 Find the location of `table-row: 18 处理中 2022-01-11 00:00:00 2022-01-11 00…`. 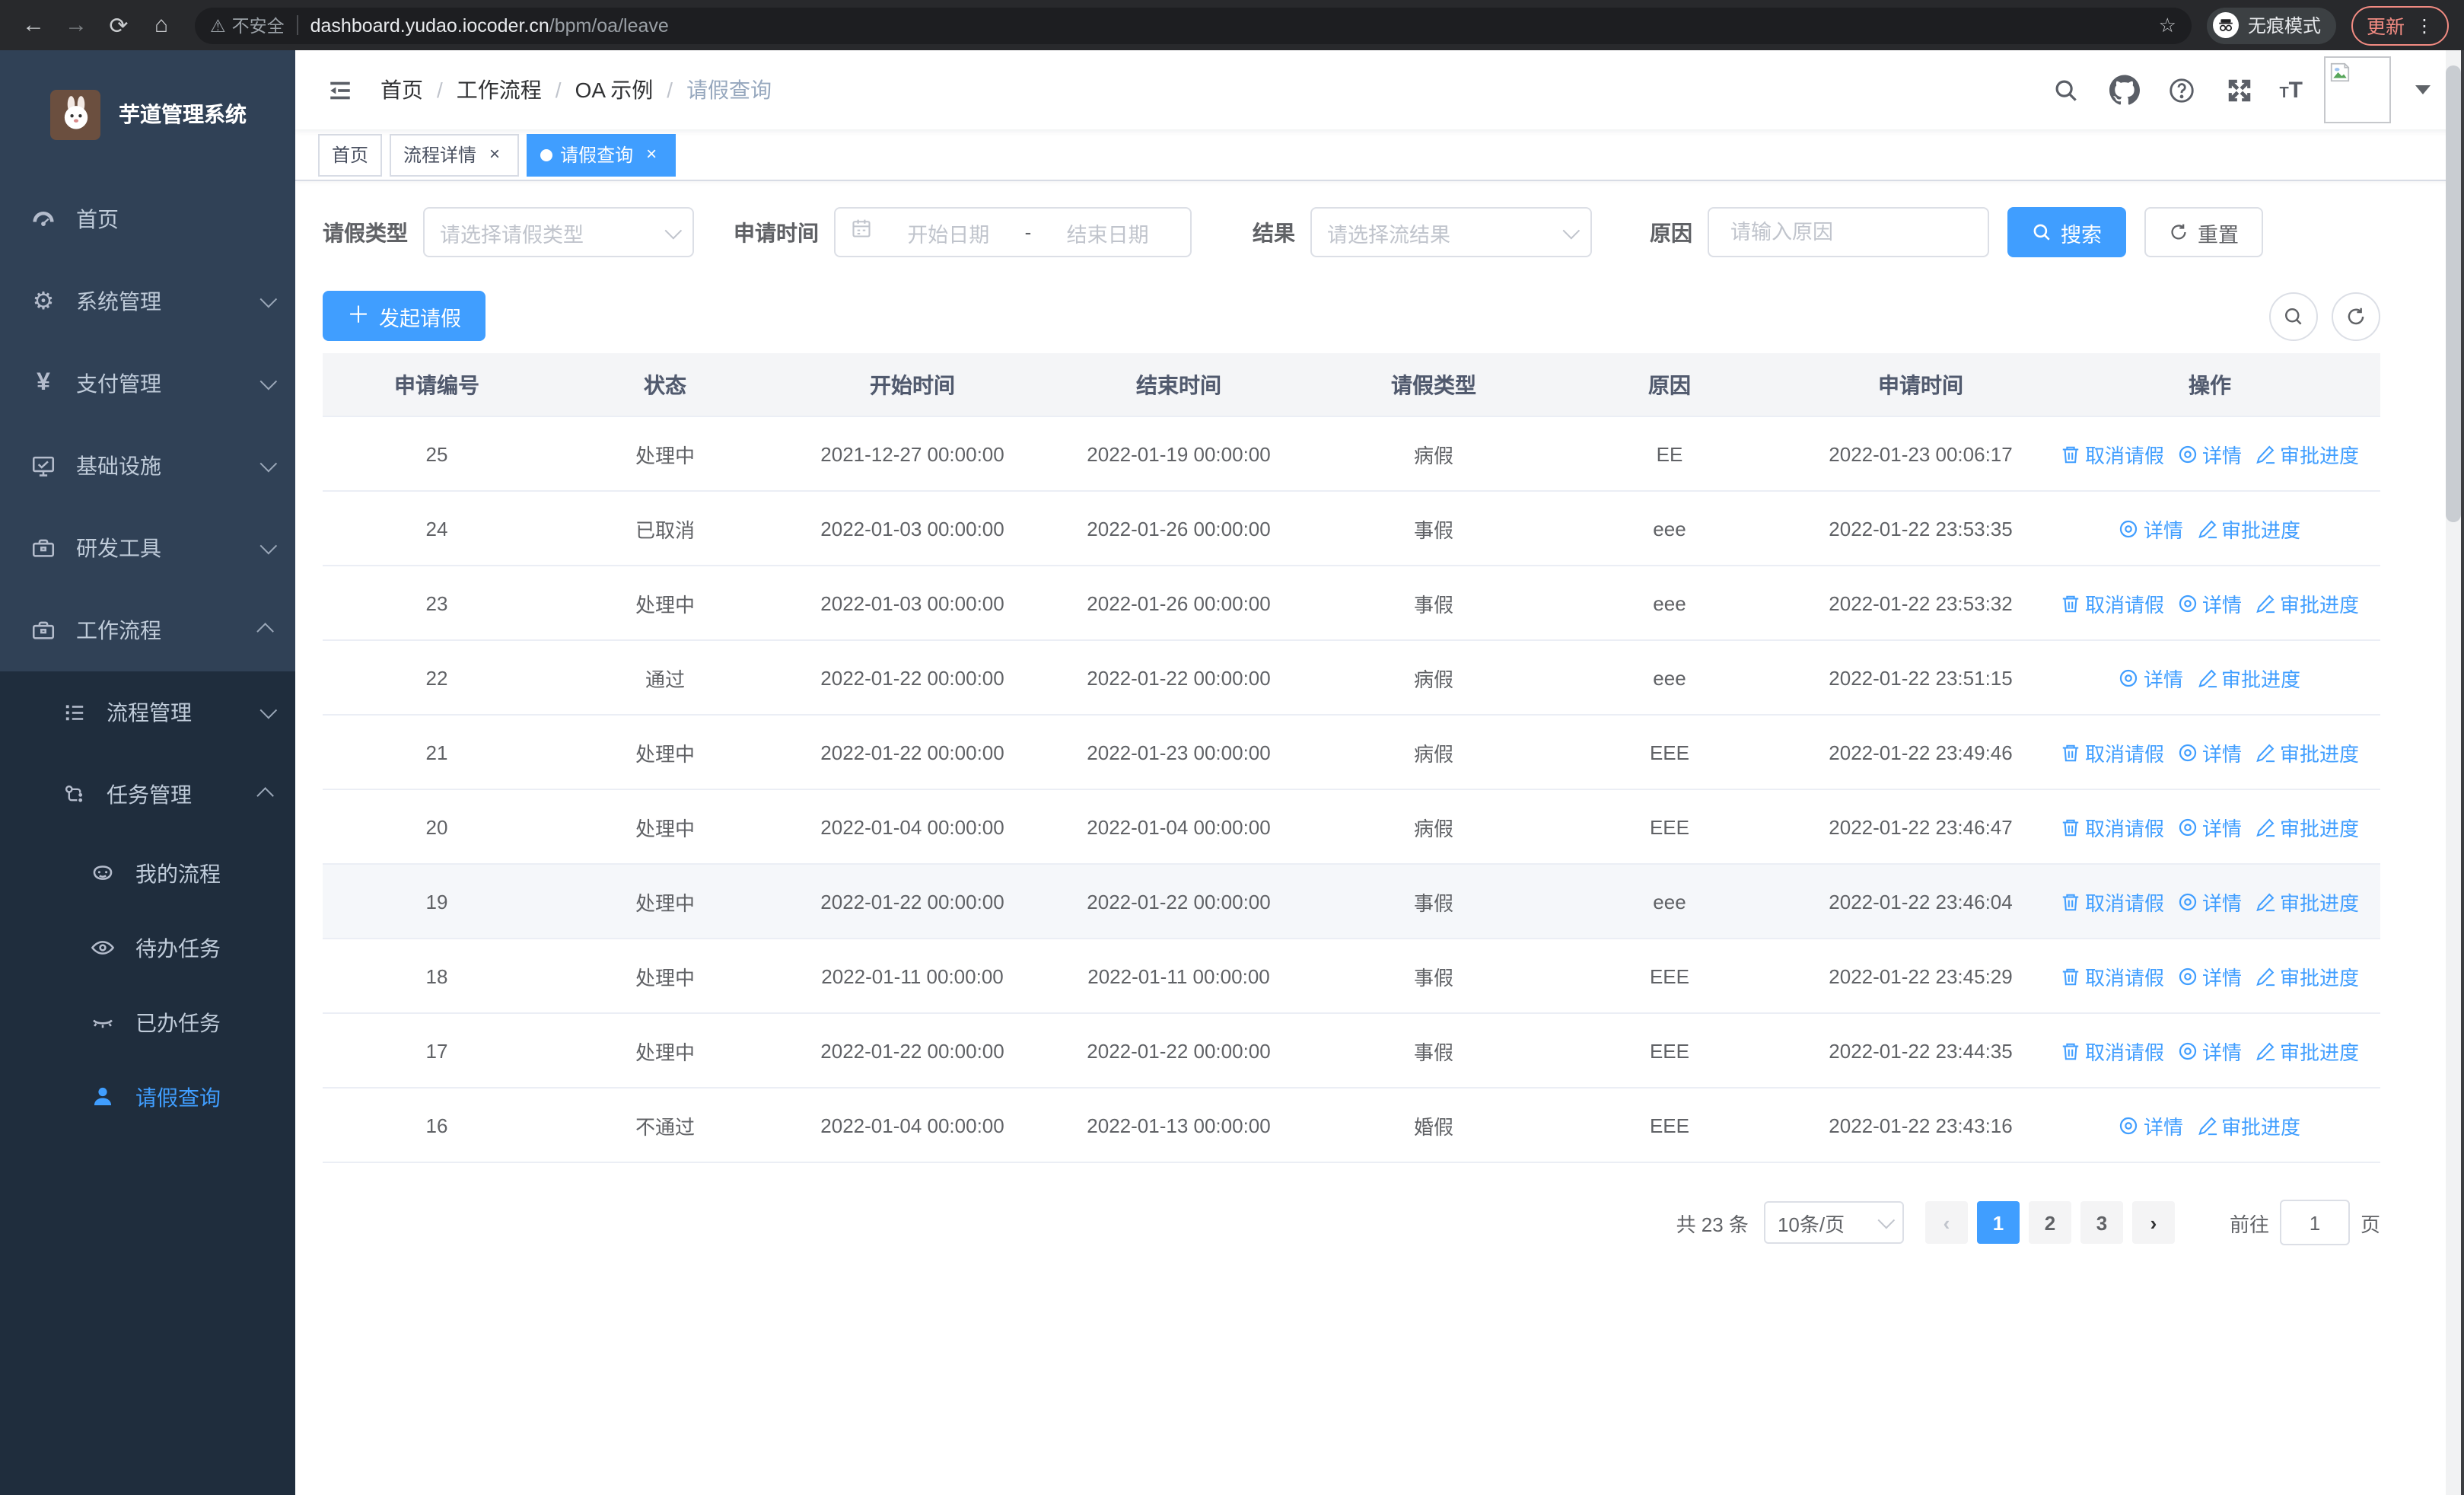

table-row: 18 处理中 2022-01-11 00:00:00 2022-01-11 00… is located at coordinates (1351, 977).